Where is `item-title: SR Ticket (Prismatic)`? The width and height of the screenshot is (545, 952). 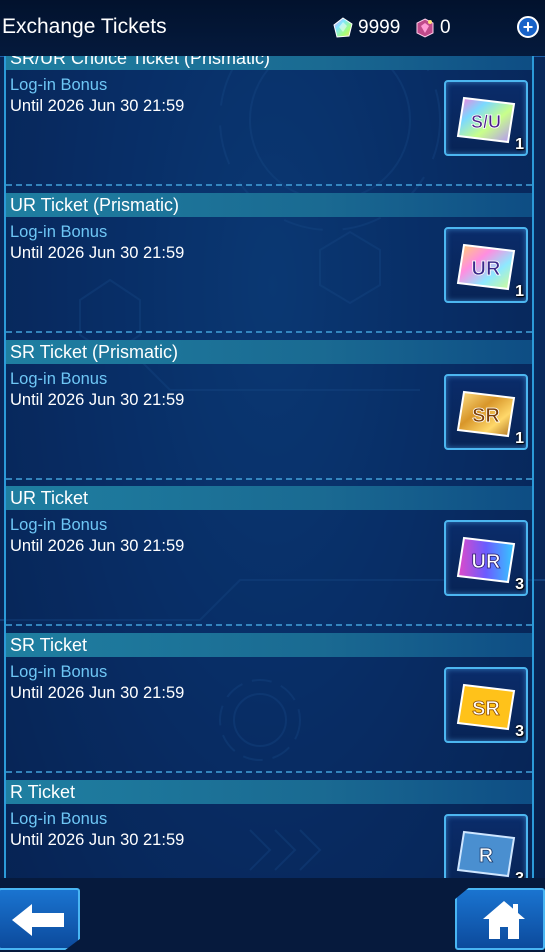 item-title: SR Ticket (Prismatic) is located at coordinates (269, 351).